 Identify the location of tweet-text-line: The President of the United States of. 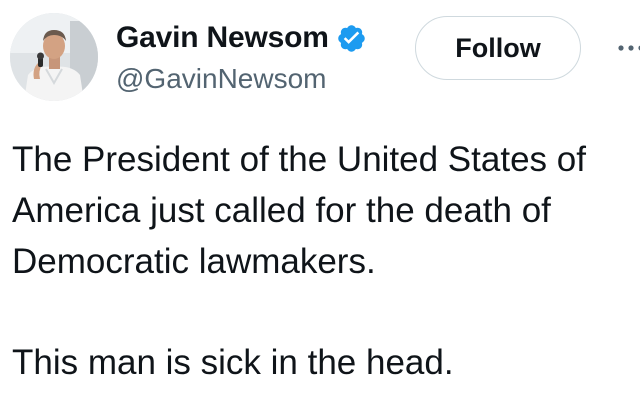
(299, 159).